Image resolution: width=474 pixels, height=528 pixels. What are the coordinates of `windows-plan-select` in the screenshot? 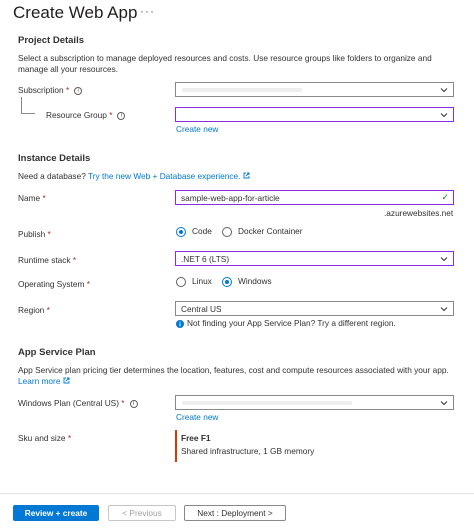 It's located at (314, 402).